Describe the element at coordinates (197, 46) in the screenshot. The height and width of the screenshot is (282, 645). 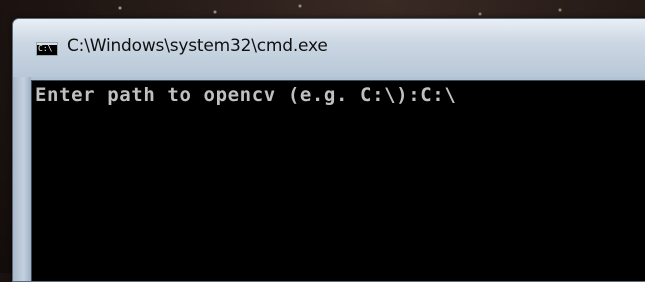
I see `window-title: C:\Windows\system32\cmd.exe` at that location.